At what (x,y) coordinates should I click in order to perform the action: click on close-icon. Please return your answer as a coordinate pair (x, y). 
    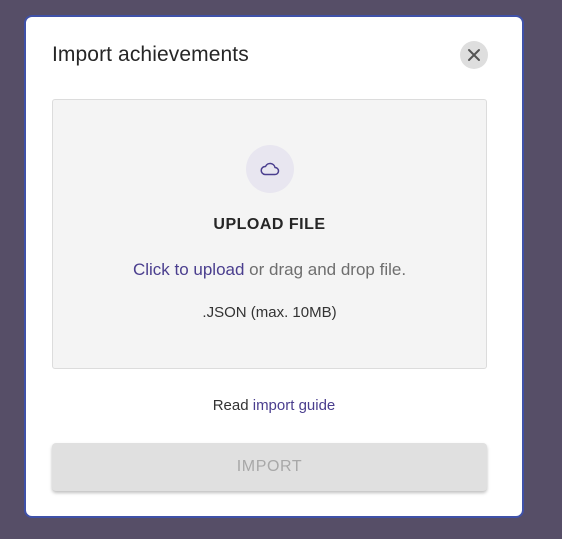
    Looking at the image, I should click on (474, 55).